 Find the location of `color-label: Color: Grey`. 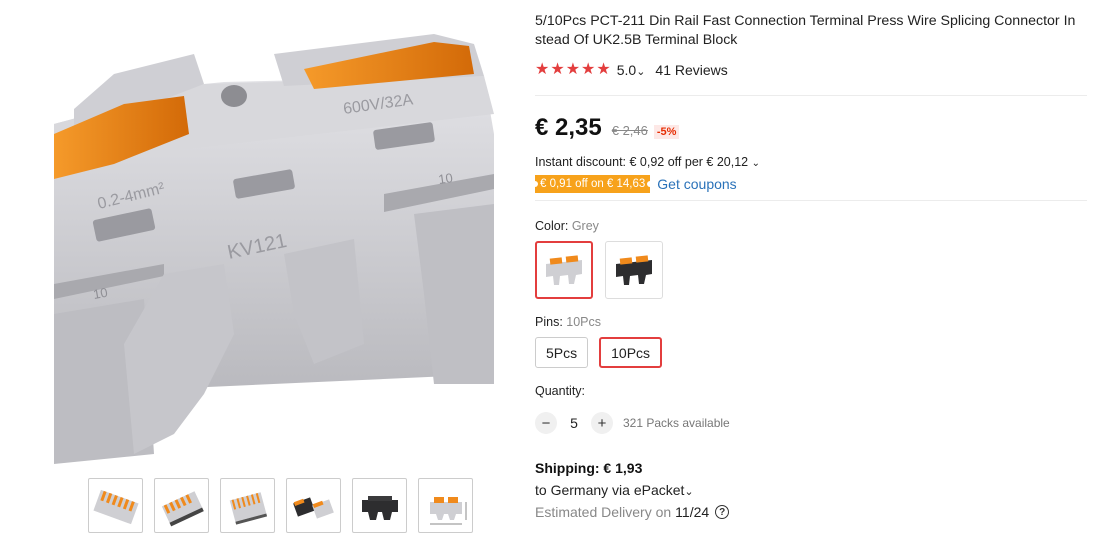

color-label: Color: Grey is located at coordinates (567, 226).